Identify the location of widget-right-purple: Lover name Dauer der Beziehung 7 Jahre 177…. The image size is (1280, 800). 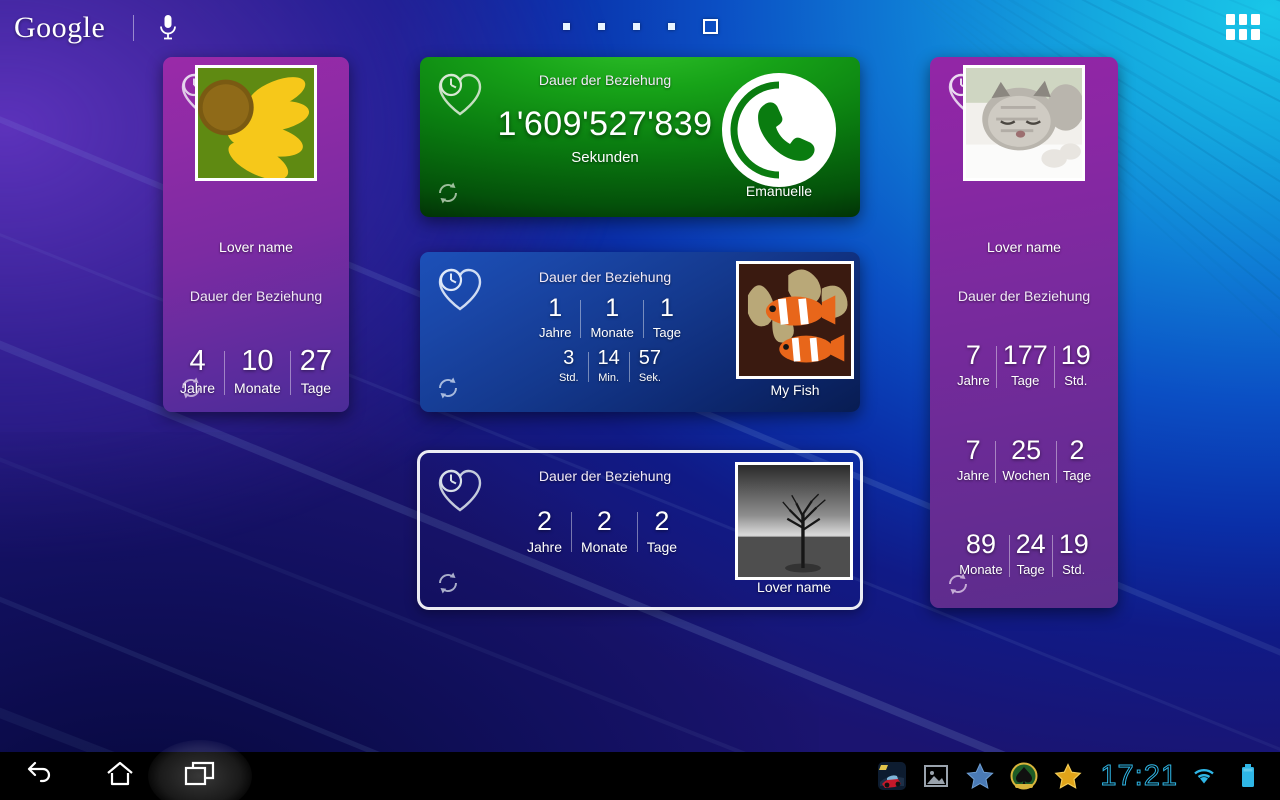
(1024, 332).